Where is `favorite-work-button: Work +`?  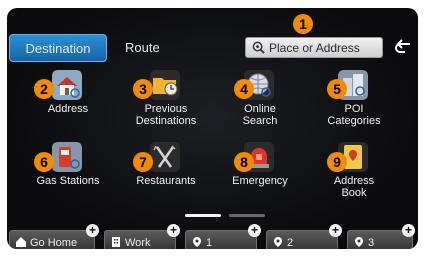
favorite-work-button: Work + is located at coordinates (142, 236).